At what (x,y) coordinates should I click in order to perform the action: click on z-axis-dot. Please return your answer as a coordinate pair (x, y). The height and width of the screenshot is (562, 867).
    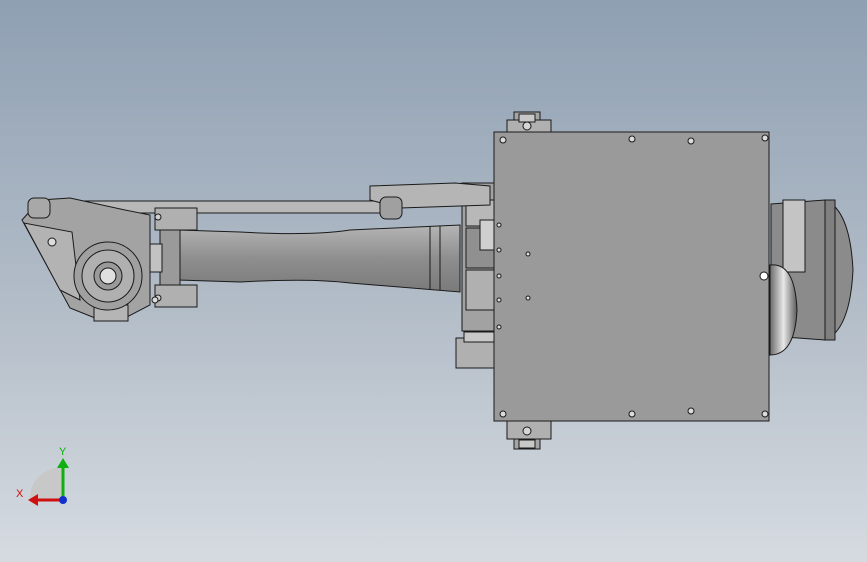
    Looking at the image, I should click on (63, 500).